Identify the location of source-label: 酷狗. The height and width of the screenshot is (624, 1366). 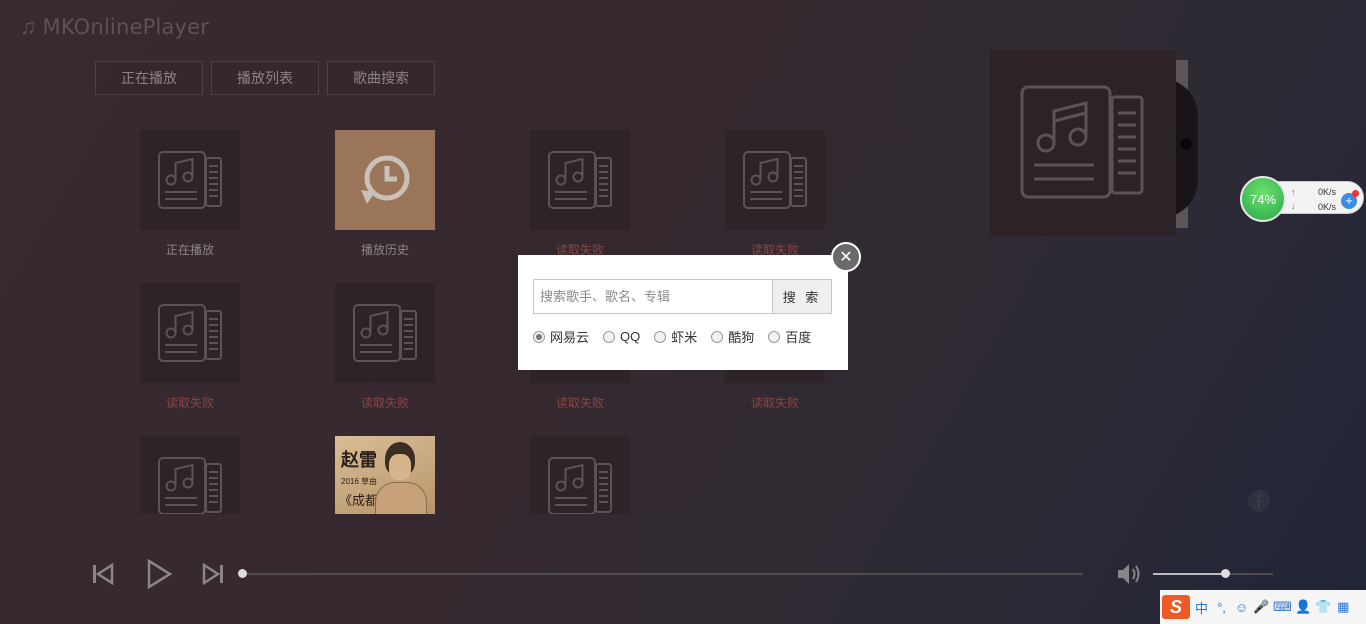
(741, 337).